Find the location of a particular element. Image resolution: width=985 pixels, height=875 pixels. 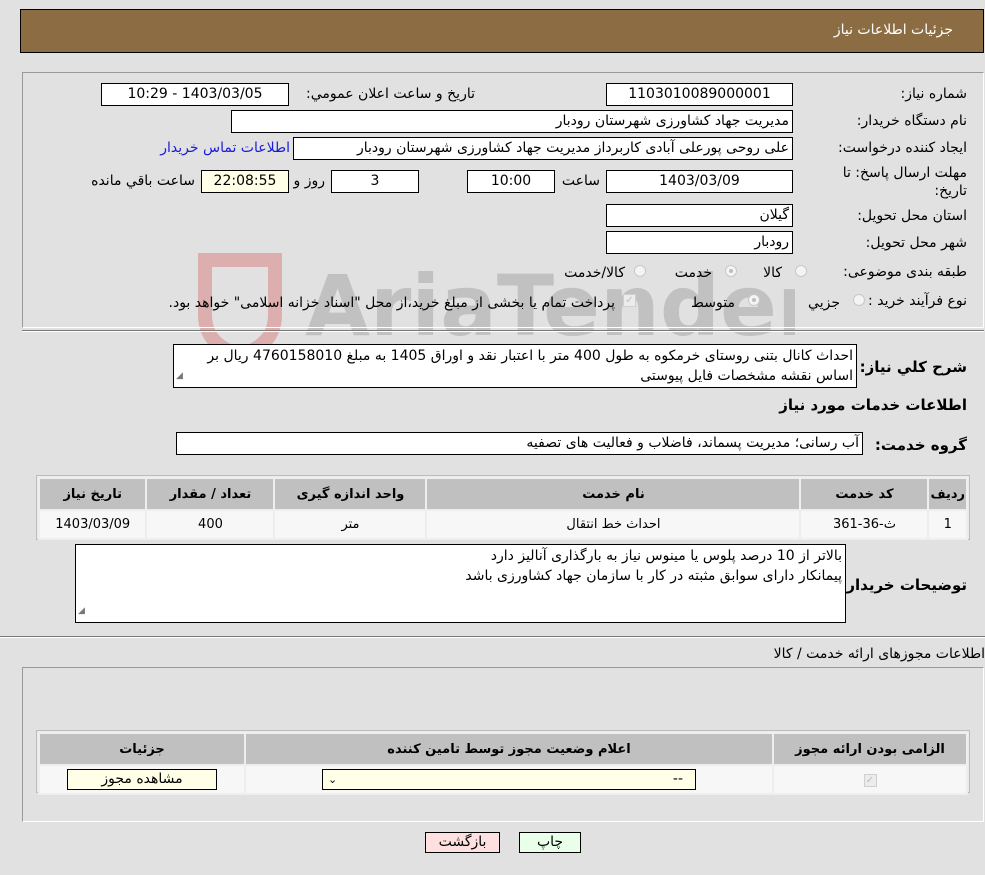

remaining-time-field: 22:08:55 is located at coordinates (245, 181).